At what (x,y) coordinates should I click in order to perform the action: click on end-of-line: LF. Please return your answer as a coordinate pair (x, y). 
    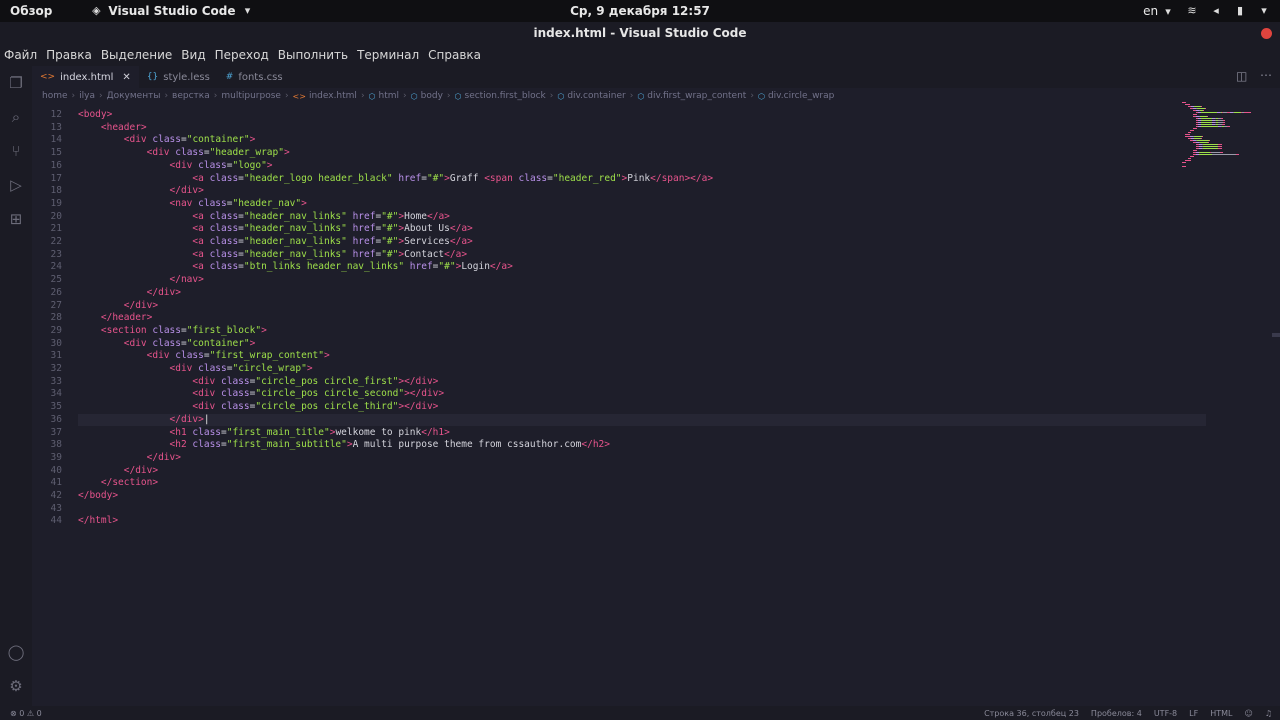
    Looking at the image, I should click on (1193, 713).